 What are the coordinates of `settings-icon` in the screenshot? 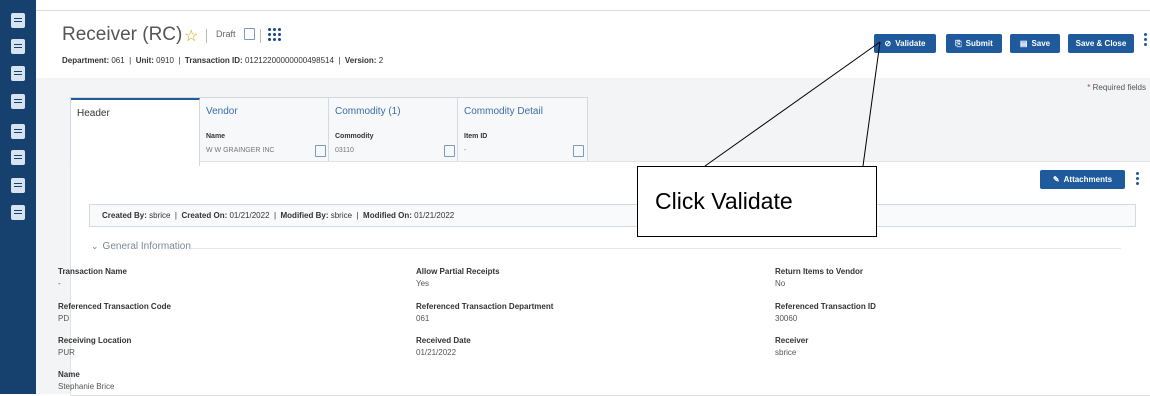 It's located at (18, 185).